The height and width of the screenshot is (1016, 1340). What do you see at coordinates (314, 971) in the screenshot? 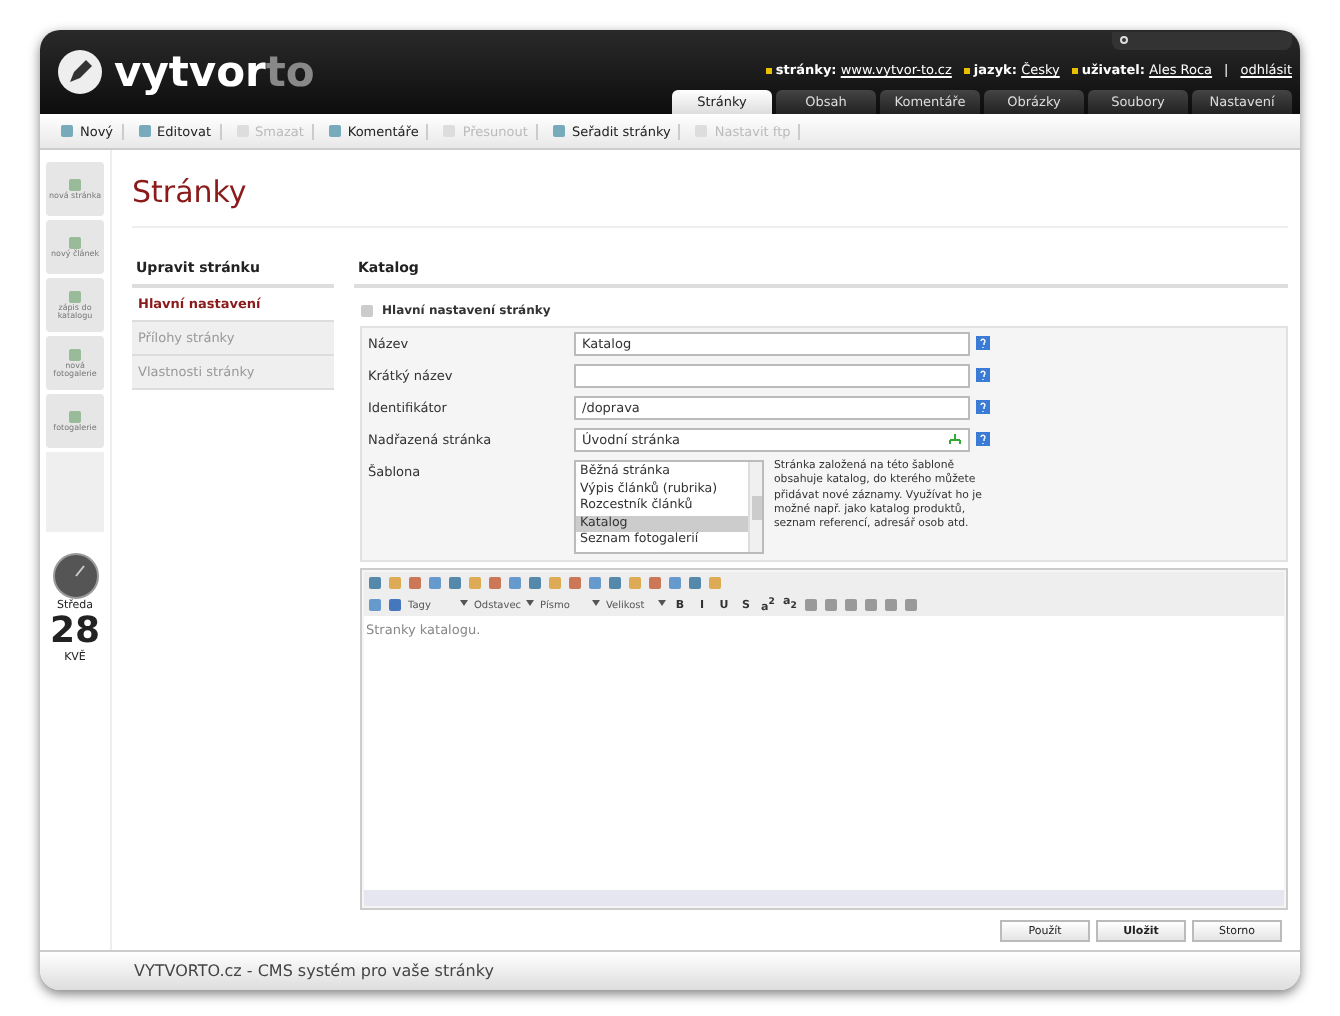
I see `footer-text: VYTVORTO.cz - CMS systém pro vaše stránky` at bounding box center [314, 971].